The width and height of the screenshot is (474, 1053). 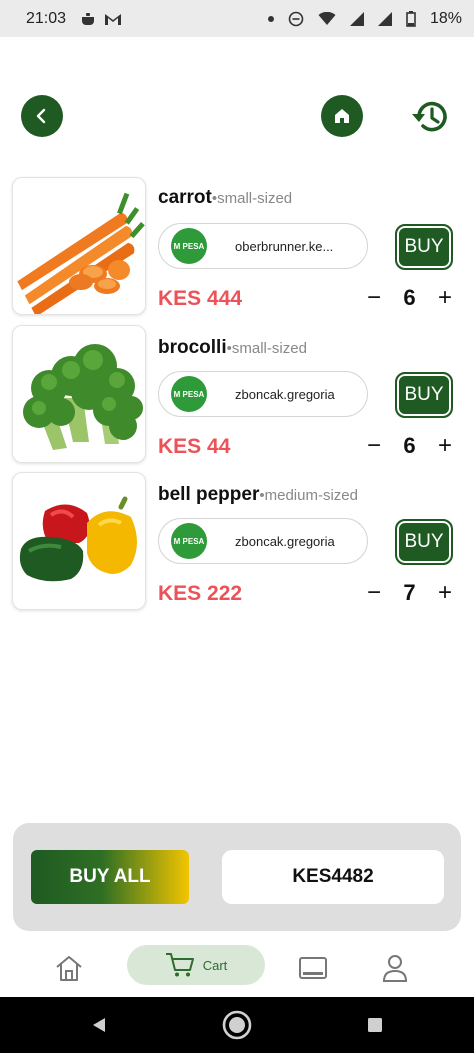 I want to click on product-title: brocolli•small-sized, so click(x=232, y=348).